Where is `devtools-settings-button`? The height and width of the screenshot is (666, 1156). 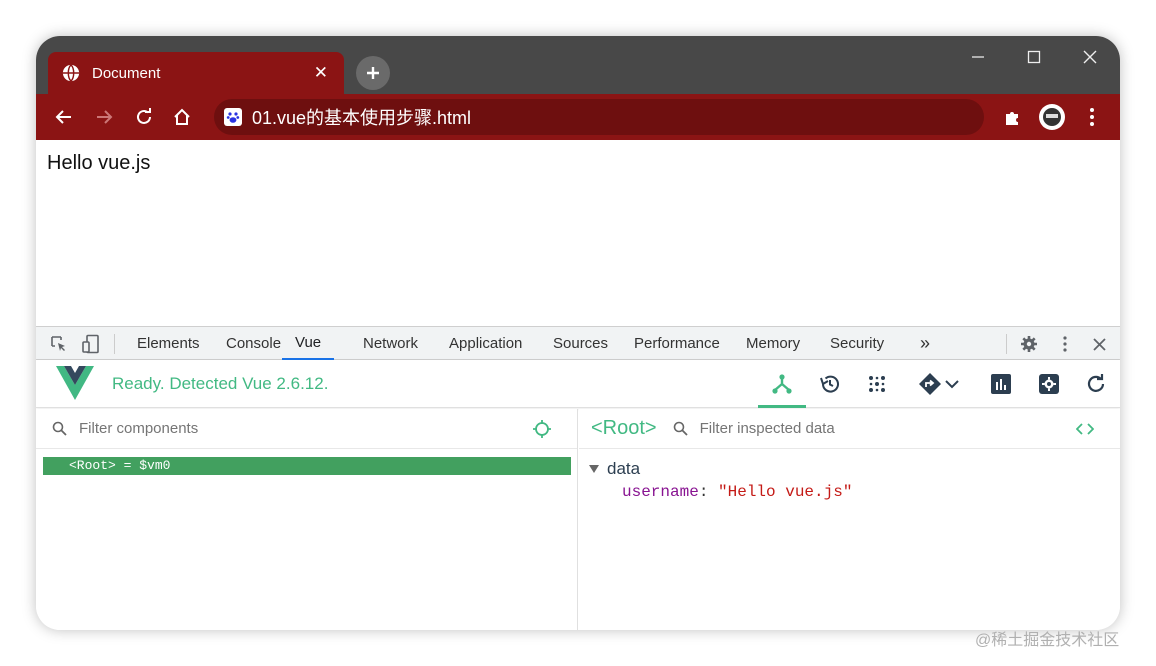 devtools-settings-button is located at coordinates (1029, 344).